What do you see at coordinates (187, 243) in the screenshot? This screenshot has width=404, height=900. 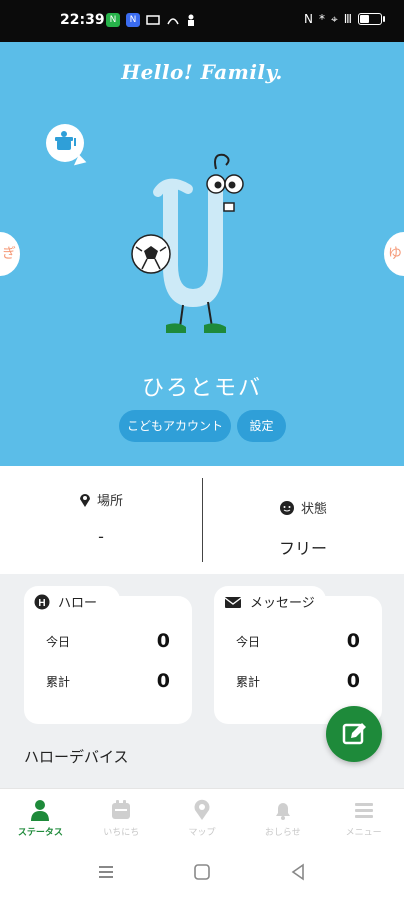 I see `mascot-illustration` at bounding box center [187, 243].